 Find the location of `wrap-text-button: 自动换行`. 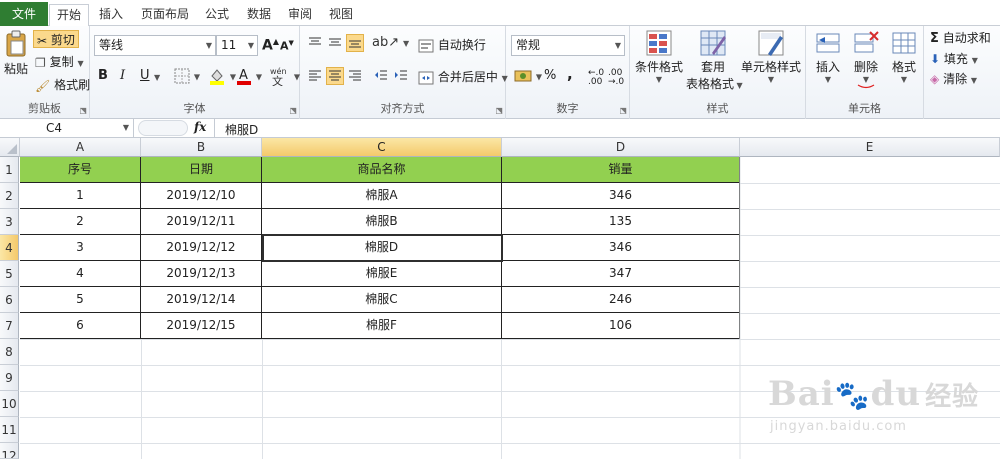

wrap-text-button: 自动换行 is located at coordinates (452, 44).